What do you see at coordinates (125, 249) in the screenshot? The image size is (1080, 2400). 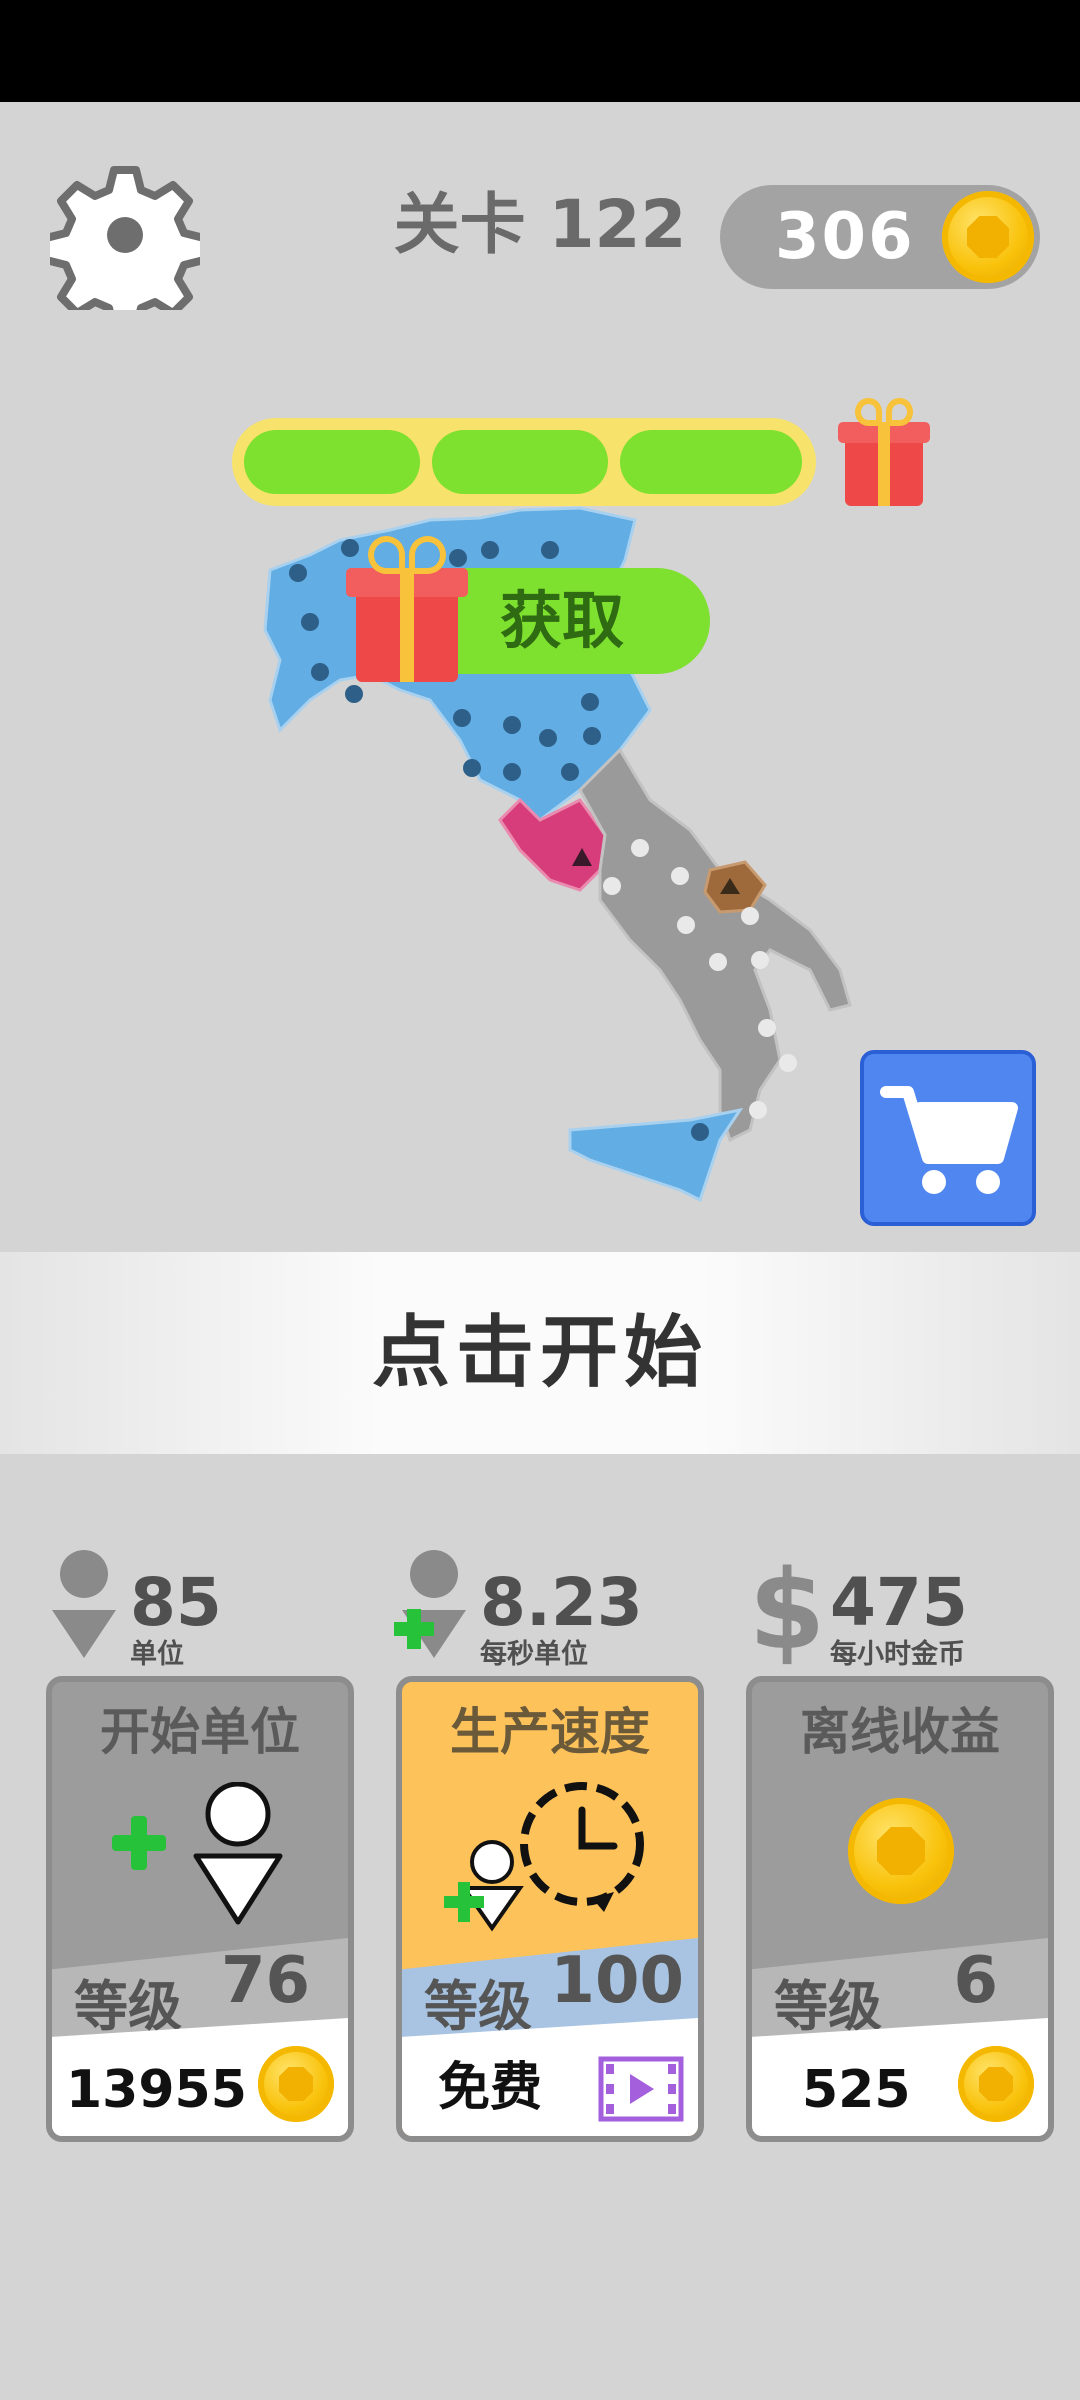 I see `gear-icon` at bounding box center [125, 249].